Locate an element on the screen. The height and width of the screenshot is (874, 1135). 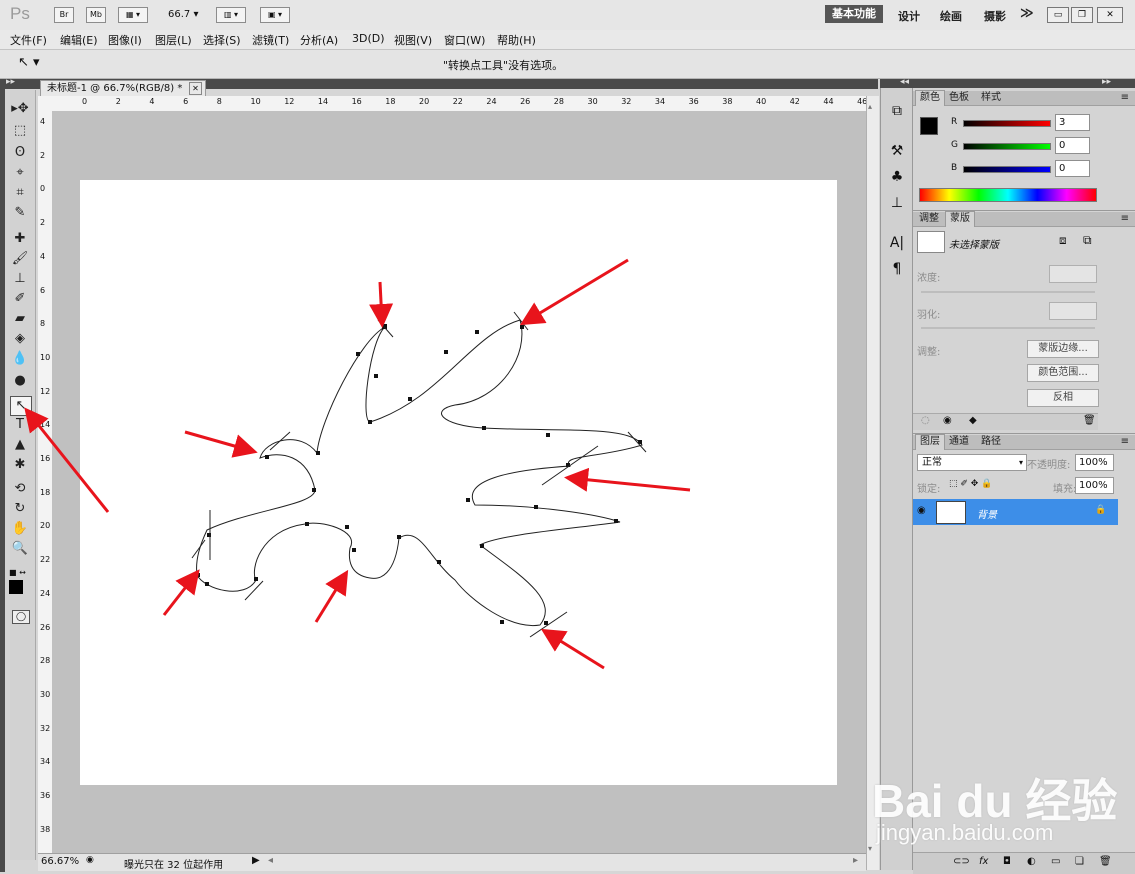
layer-name: 背景 is located at coordinates (987, 513).